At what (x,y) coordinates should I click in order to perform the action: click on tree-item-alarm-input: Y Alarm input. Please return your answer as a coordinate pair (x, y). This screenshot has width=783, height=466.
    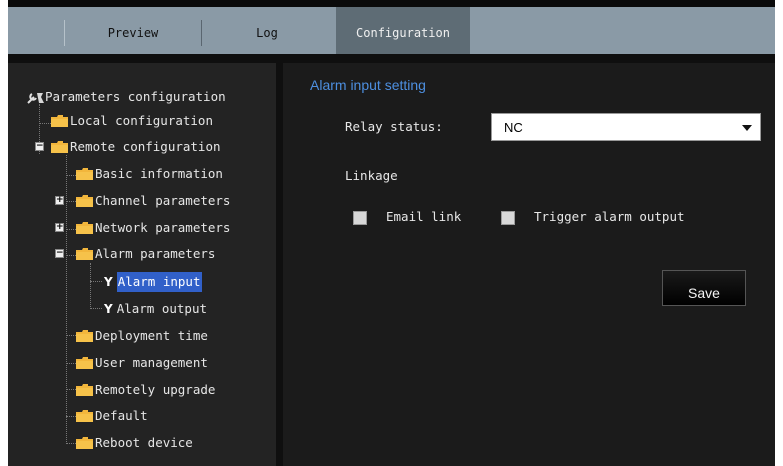
    Looking at the image, I should click on (153, 281).